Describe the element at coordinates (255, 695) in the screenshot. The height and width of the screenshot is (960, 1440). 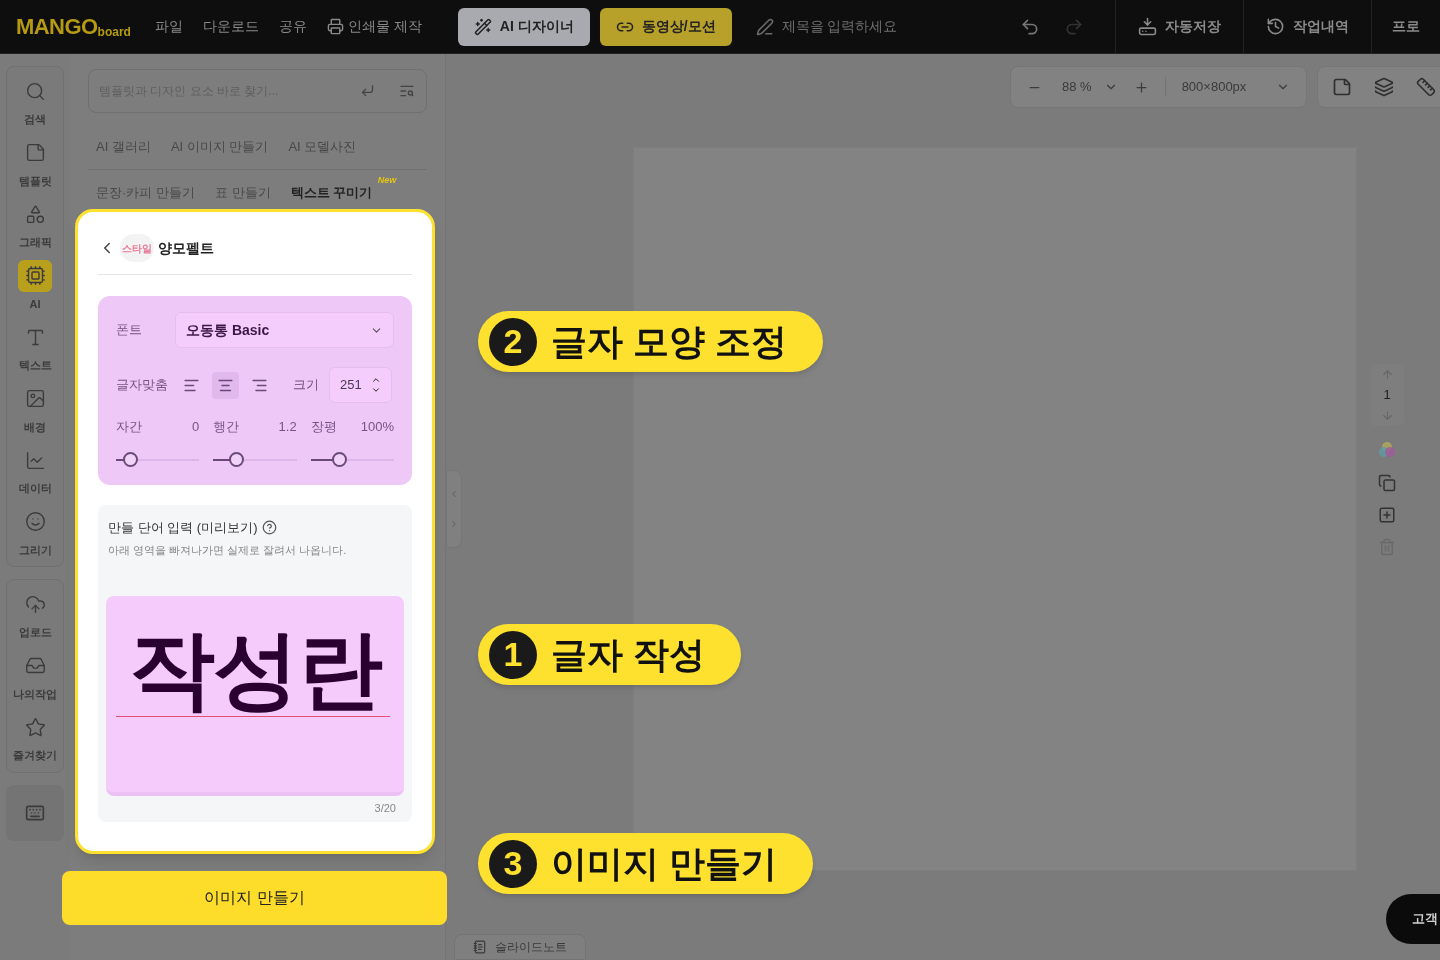
I see `word-input: 작성란` at that location.